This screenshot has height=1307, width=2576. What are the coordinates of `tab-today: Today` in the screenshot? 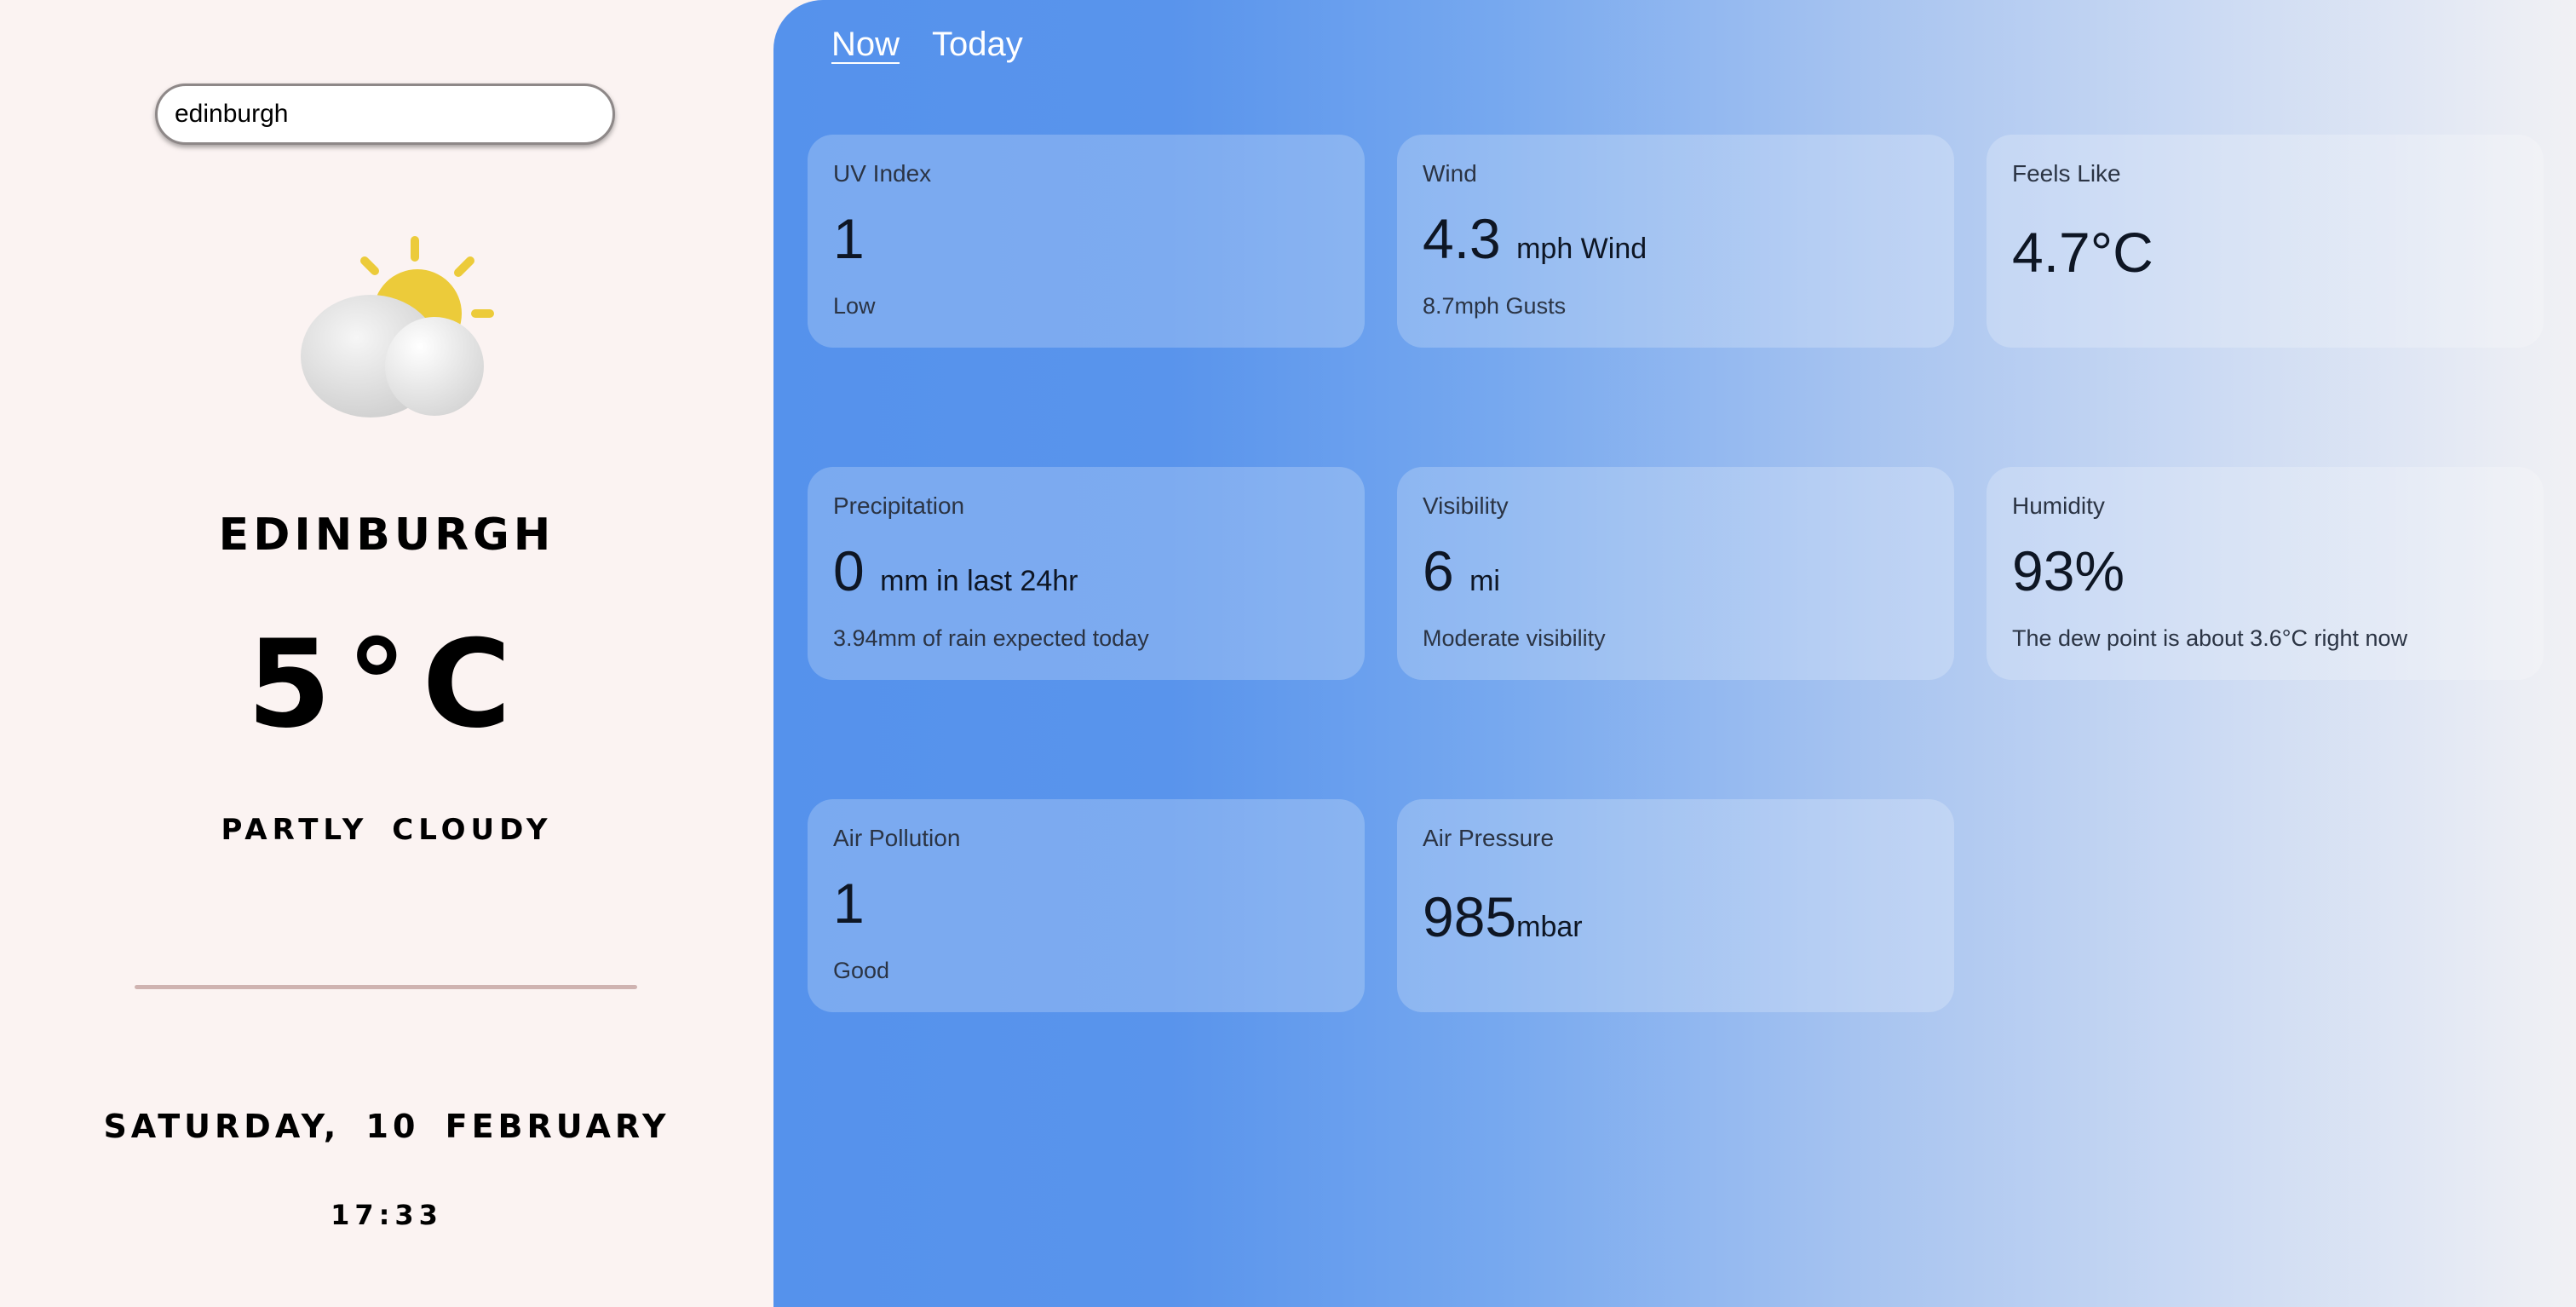 It's located at (977, 45).